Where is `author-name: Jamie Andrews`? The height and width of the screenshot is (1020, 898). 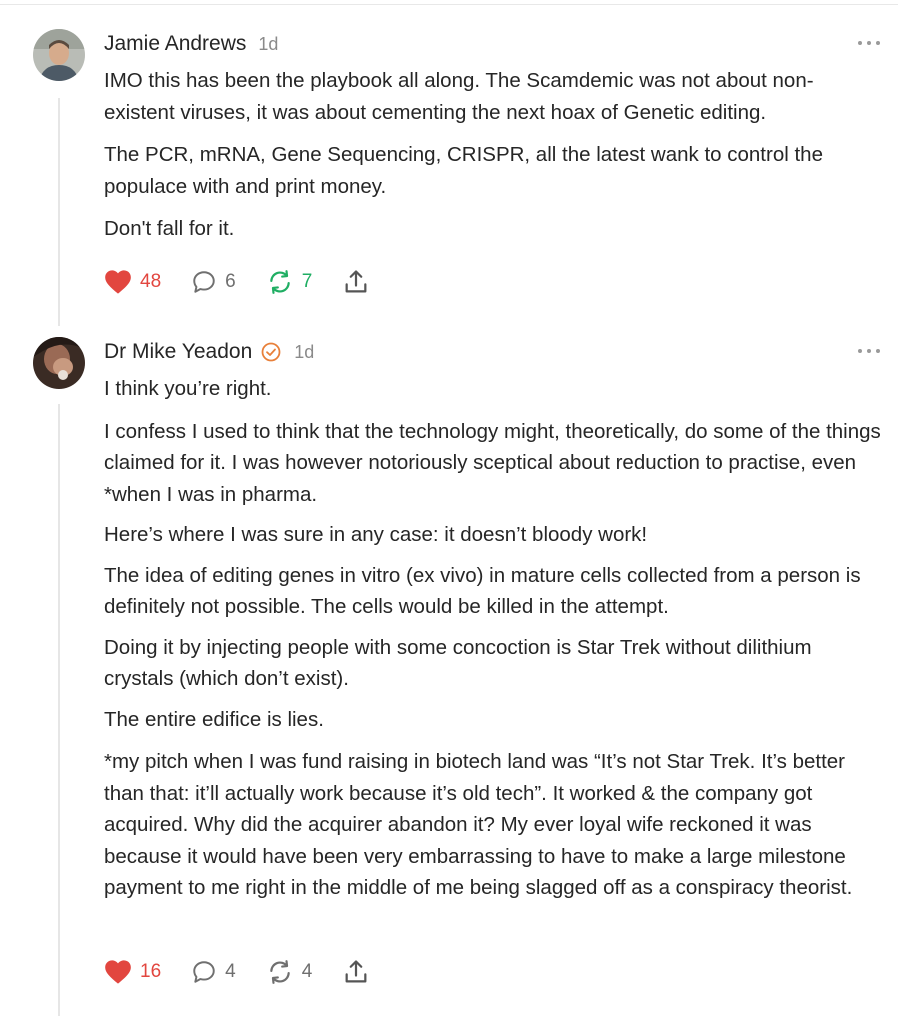
author-name: Jamie Andrews is located at coordinates (175, 44).